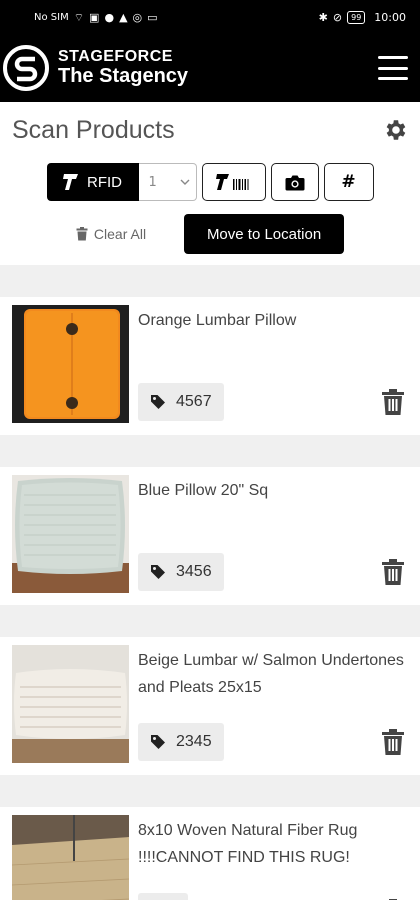 The height and width of the screenshot is (900, 420). I want to click on manual-entry-button: #, so click(348, 182).